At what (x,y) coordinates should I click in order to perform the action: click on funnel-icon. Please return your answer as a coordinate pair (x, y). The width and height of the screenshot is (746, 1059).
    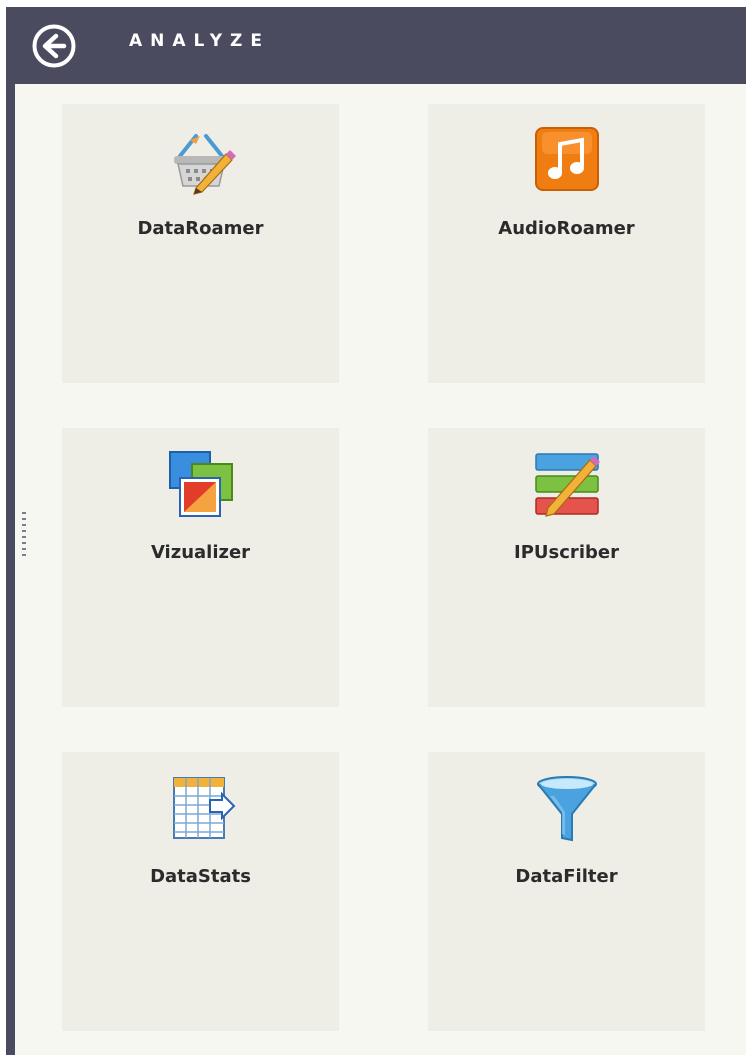
    Looking at the image, I should click on (566, 809).